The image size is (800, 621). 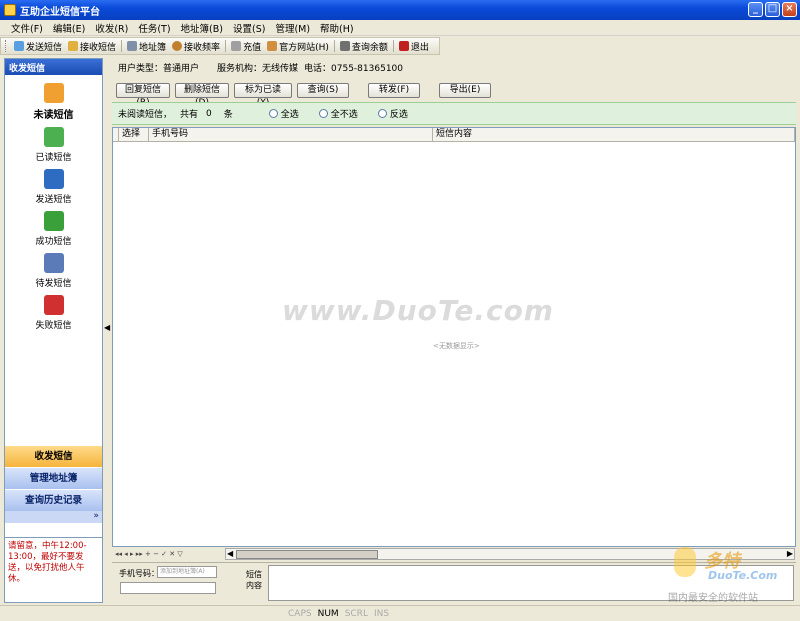 I want to click on send-sms-label: 发送短信, so click(x=44, y=47).